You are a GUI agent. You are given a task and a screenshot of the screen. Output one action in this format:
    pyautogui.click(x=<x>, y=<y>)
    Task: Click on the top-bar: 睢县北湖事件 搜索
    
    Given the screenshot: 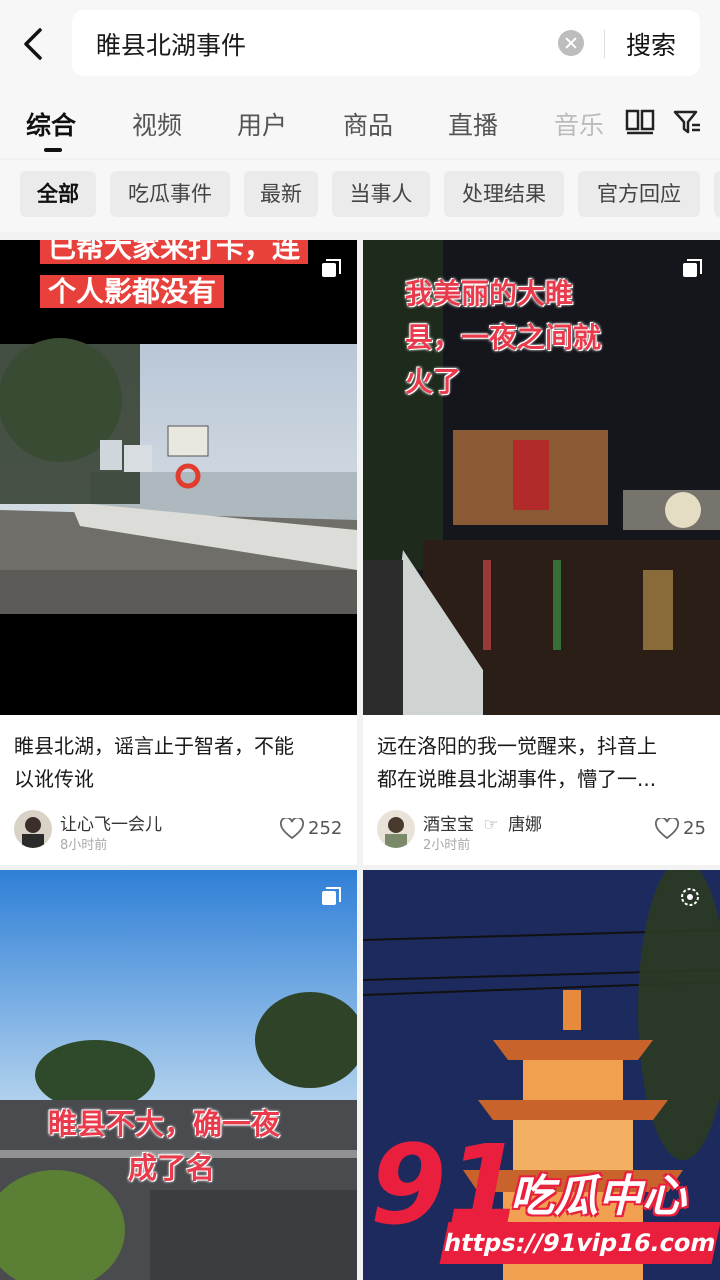 What is the action you would take?
    pyautogui.click(x=360, y=46)
    